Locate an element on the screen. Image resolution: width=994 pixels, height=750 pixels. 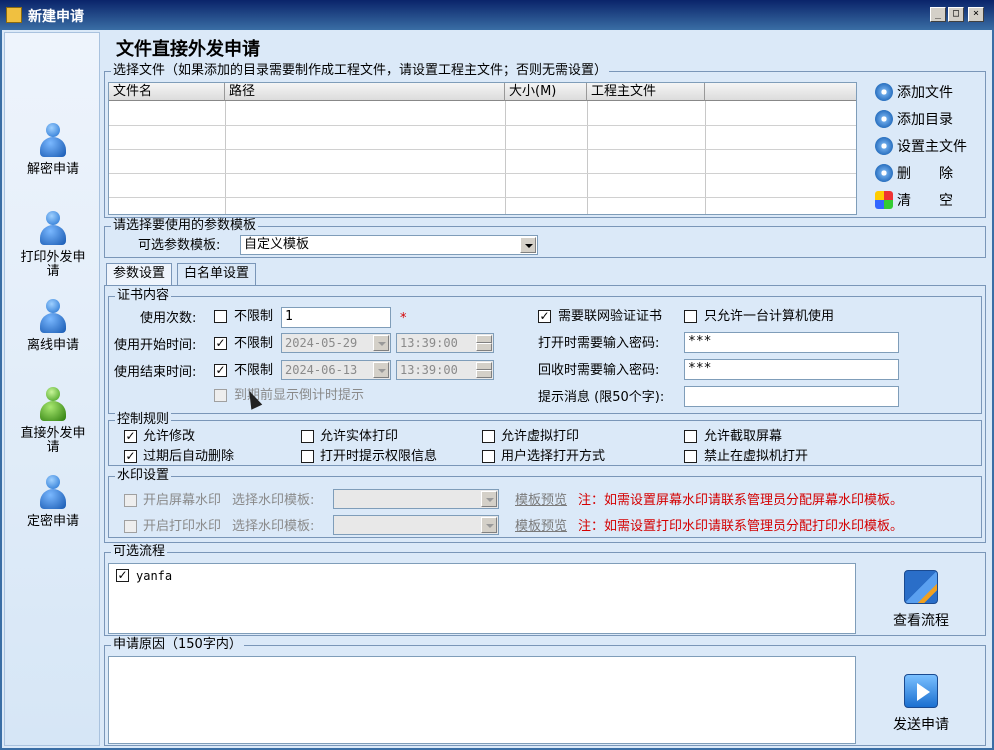
screen-select-label: 选择水印模板: is located at coordinates (273, 500).